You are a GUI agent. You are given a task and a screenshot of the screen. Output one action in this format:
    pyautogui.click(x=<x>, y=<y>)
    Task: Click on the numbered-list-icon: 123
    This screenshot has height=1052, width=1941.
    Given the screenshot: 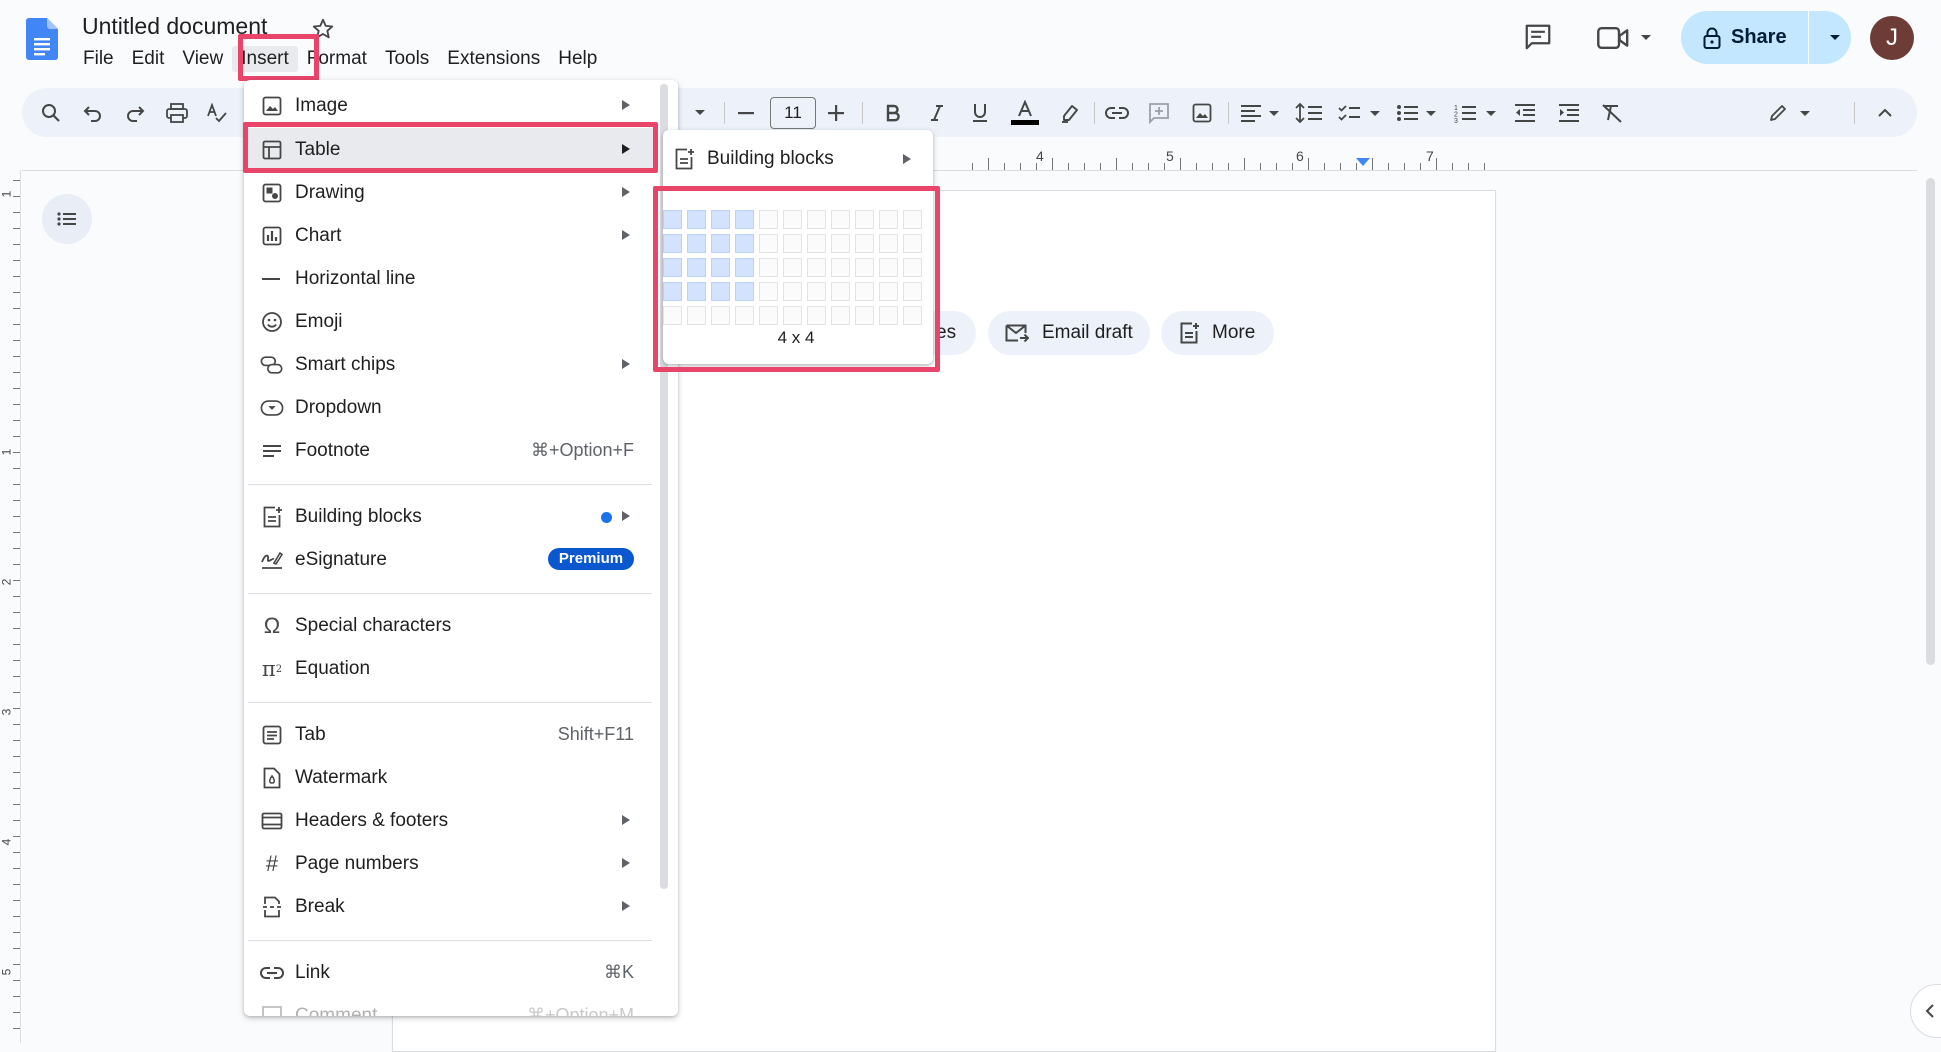 What is the action you would take?
    pyautogui.click(x=1476, y=112)
    